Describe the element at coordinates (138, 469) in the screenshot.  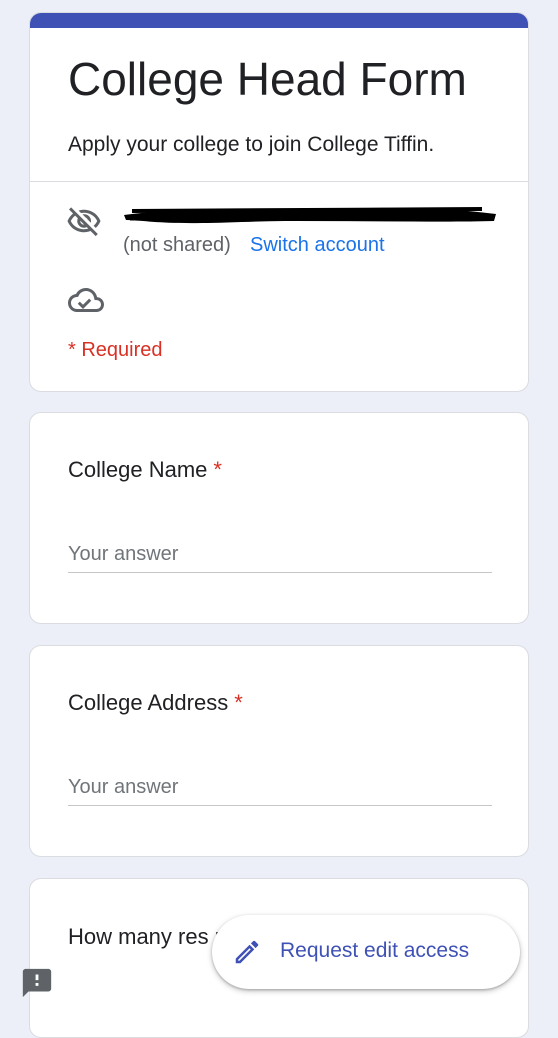
I see `question-label: College Name` at that location.